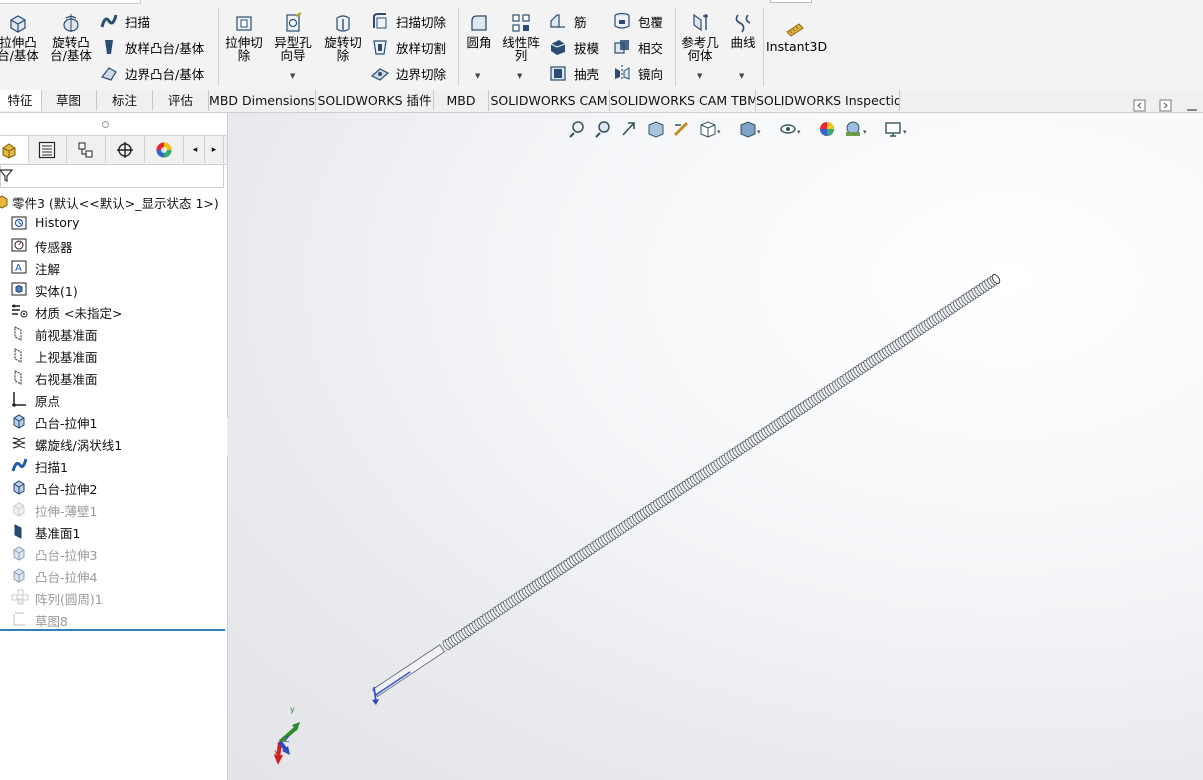 The width and height of the screenshot is (1203, 780). I want to click on configuration-manager-tab, so click(86, 149).